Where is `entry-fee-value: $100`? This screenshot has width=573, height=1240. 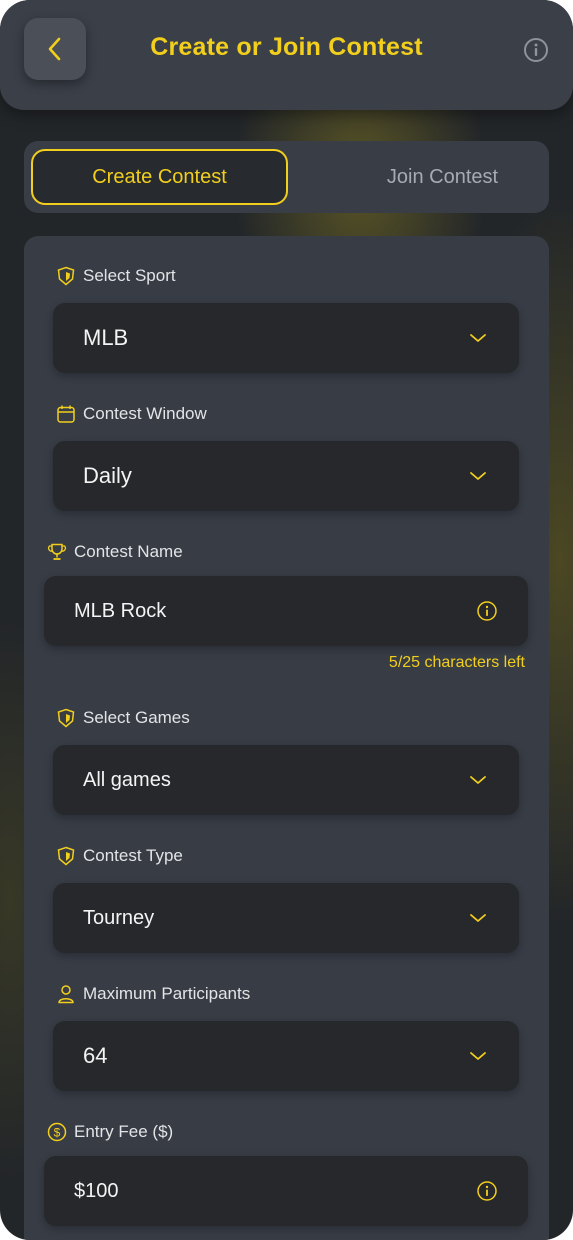
entry-fee-value: $100 is located at coordinates (96, 1190).